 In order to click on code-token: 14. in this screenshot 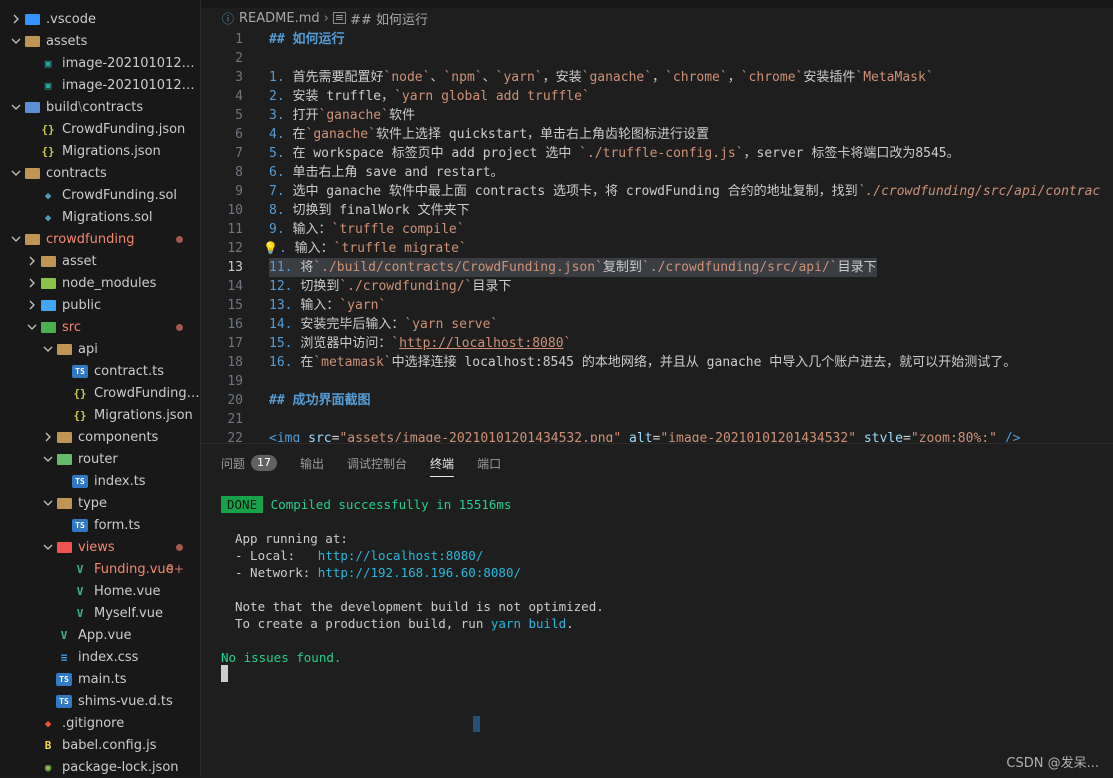, I will do `click(285, 324)`.